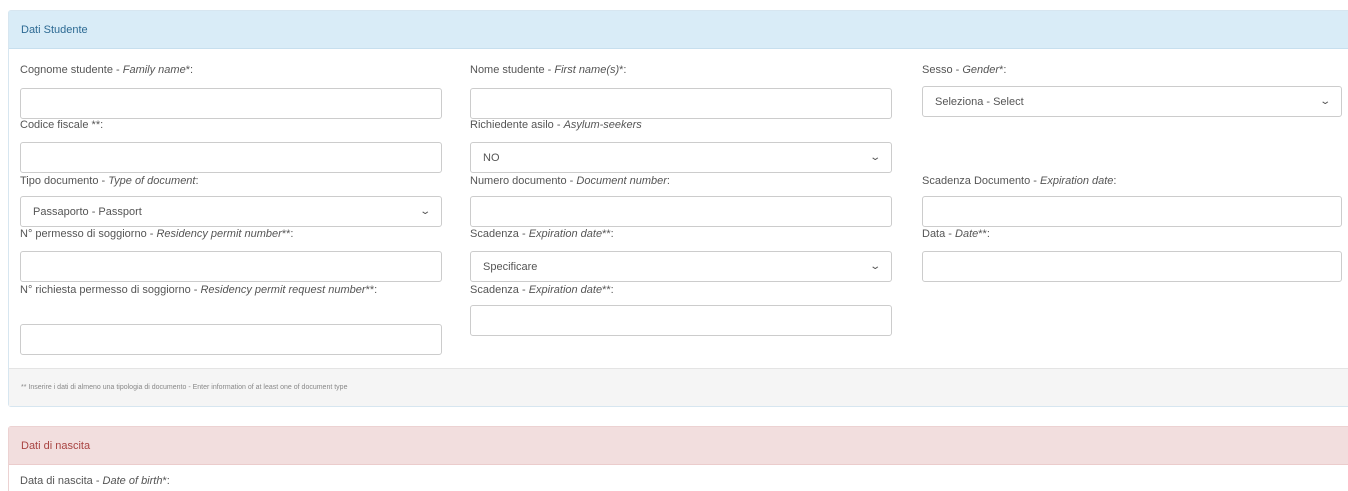 Image resolution: width=1348 pixels, height=491 pixels. What do you see at coordinates (542, 234) in the screenshot?
I see `permit-expiry-label: Scadenza - Expiration date**:` at bounding box center [542, 234].